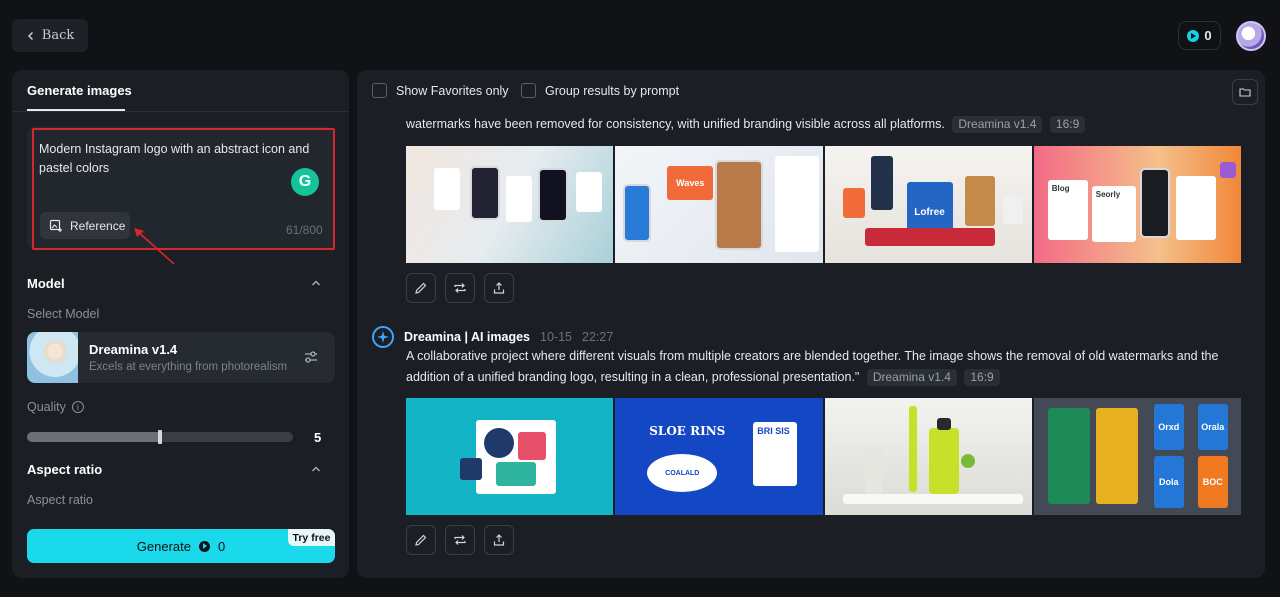 This screenshot has height=597, width=1280. What do you see at coordinates (690, 183) in the screenshot?
I see `tile-label-waves: Waves` at bounding box center [690, 183].